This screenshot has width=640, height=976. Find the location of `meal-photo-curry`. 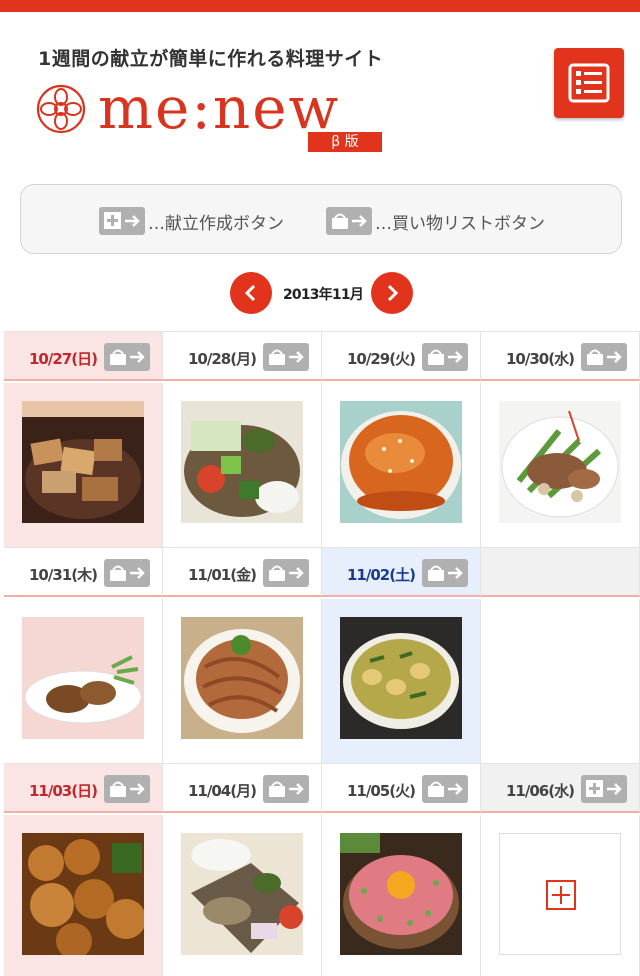

meal-photo-curry is located at coordinates (401, 678).